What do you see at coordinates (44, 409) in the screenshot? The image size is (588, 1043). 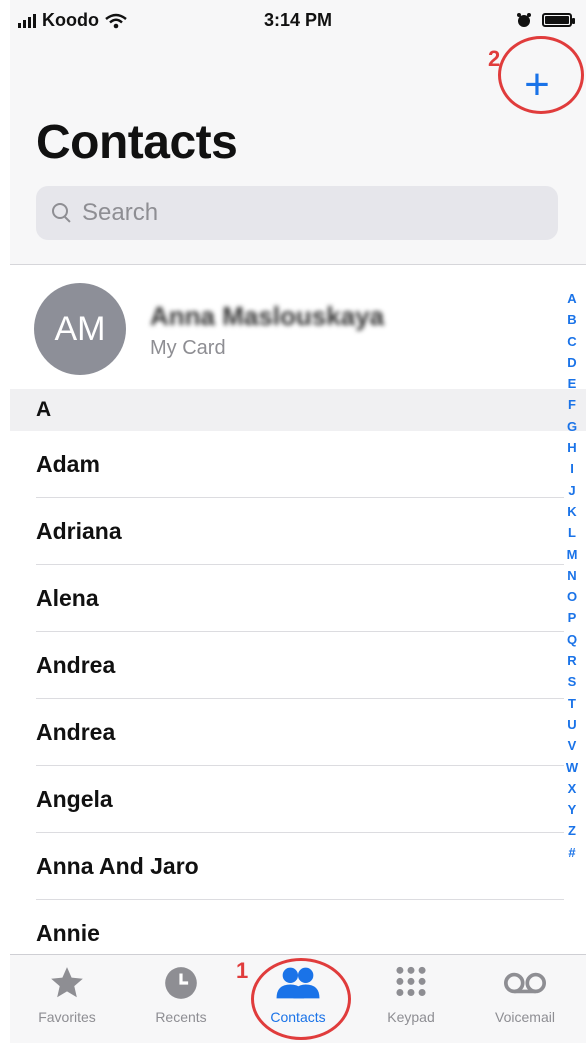 I see `section-letter: A` at bounding box center [44, 409].